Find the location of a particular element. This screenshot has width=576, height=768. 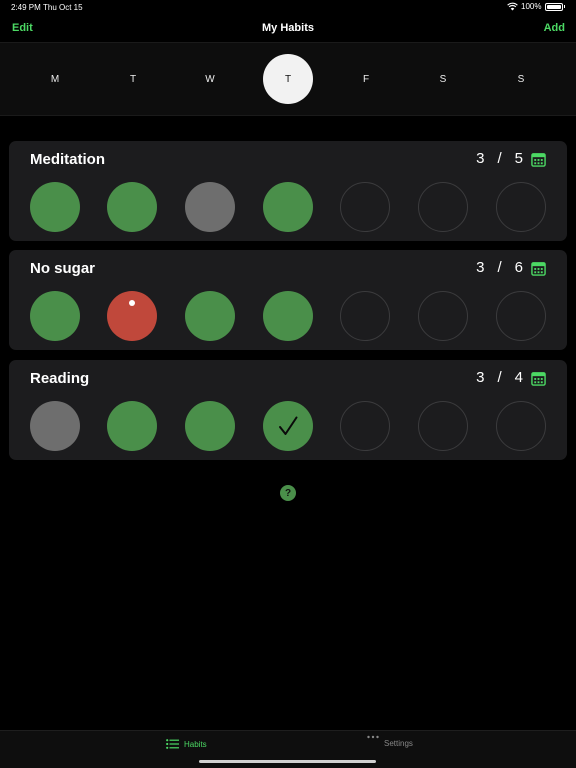

day-monday: M is located at coordinates (55, 79).